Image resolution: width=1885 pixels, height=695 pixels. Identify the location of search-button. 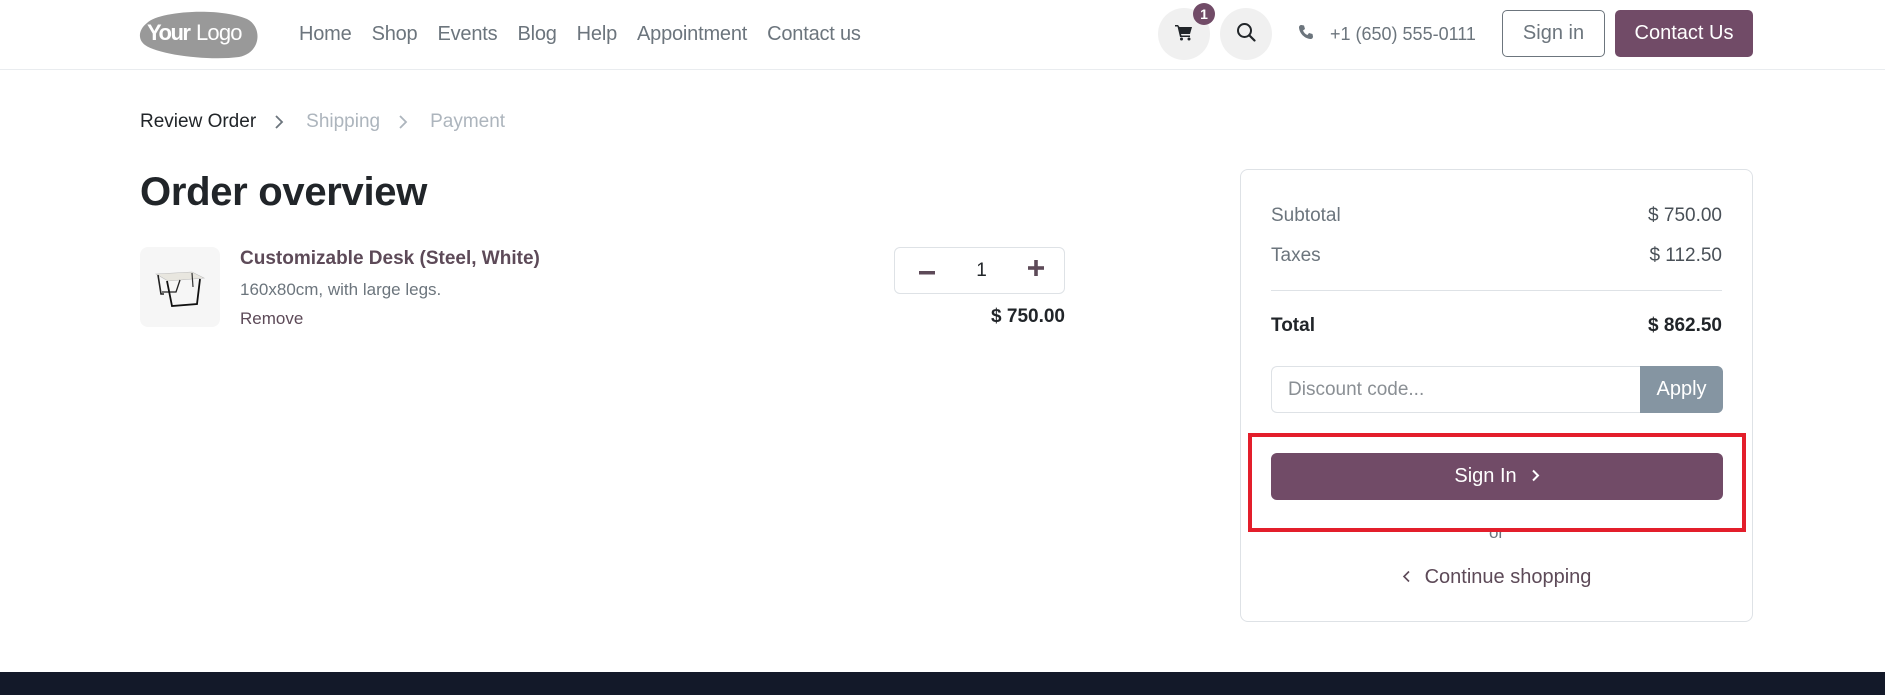
(1246, 34).